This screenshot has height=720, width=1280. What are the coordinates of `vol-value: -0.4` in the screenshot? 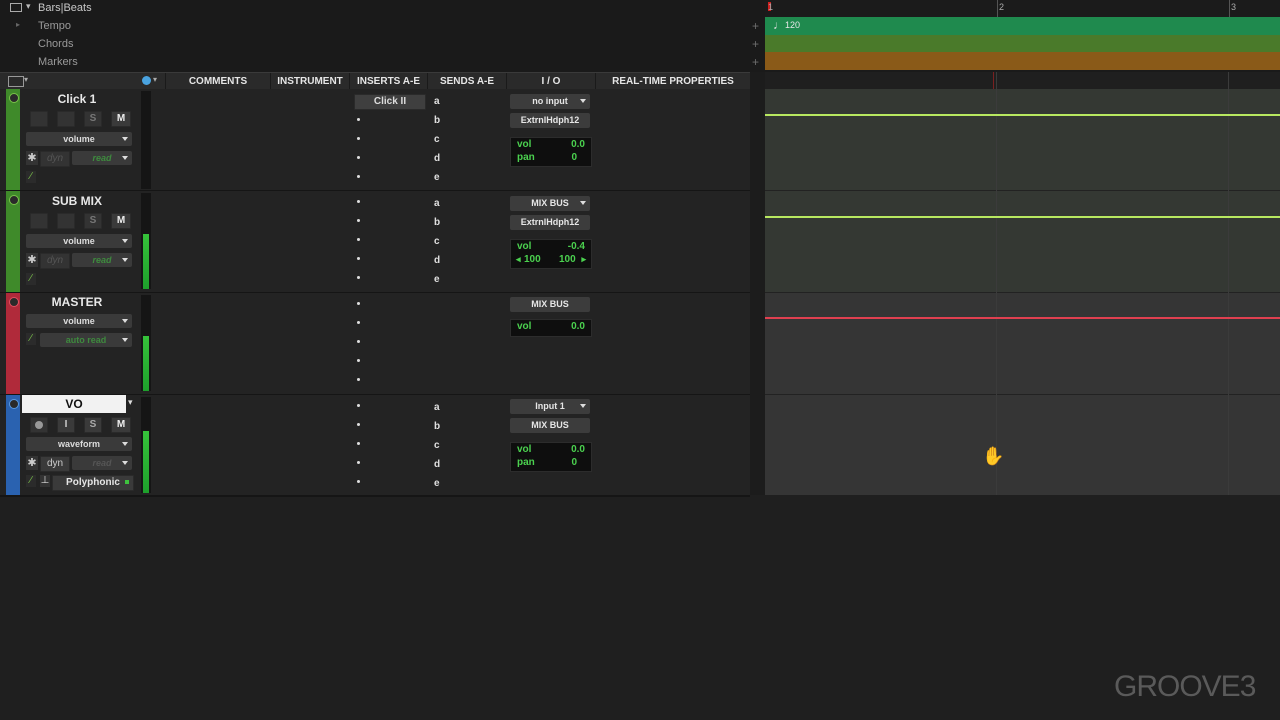 It's located at (576, 246).